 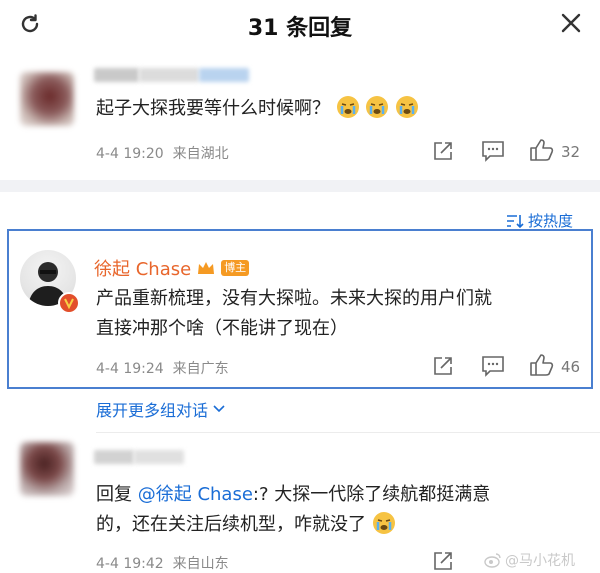 I want to click on reply-prefix: 回复, so click(x=117, y=494).